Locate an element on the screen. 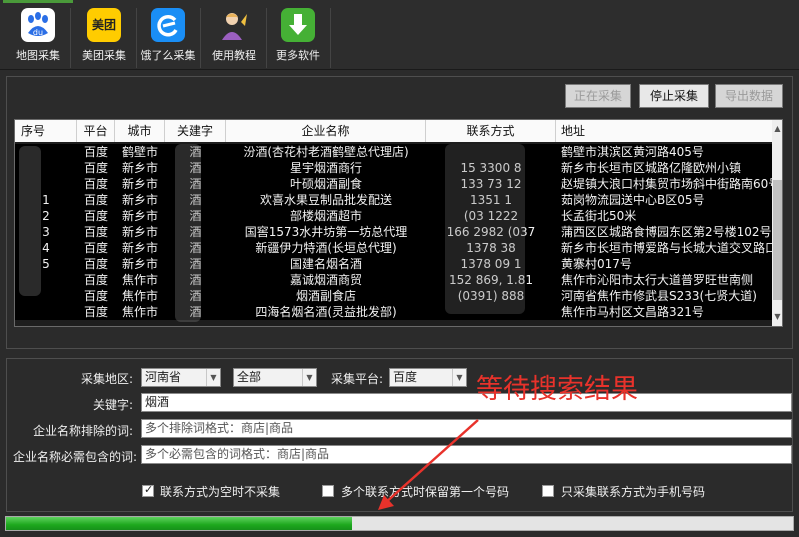 The image size is (799, 537). mobile-only-checkbox is located at coordinates (548, 491).